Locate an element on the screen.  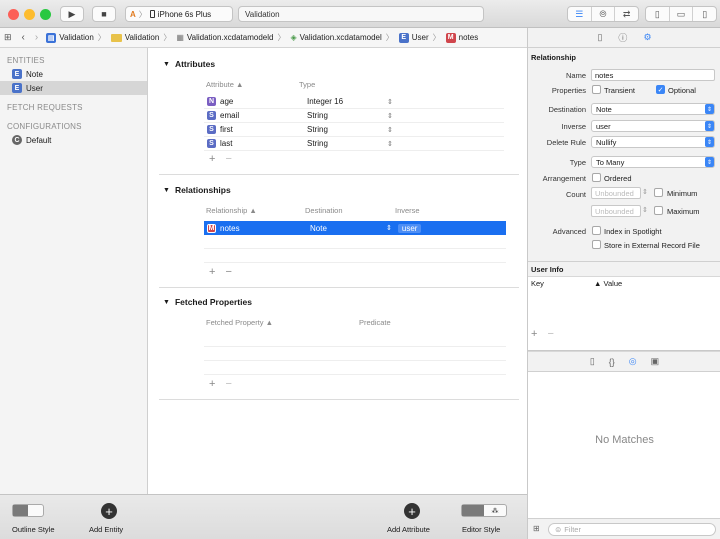
close-window-button is located at coordinates (13, 14).